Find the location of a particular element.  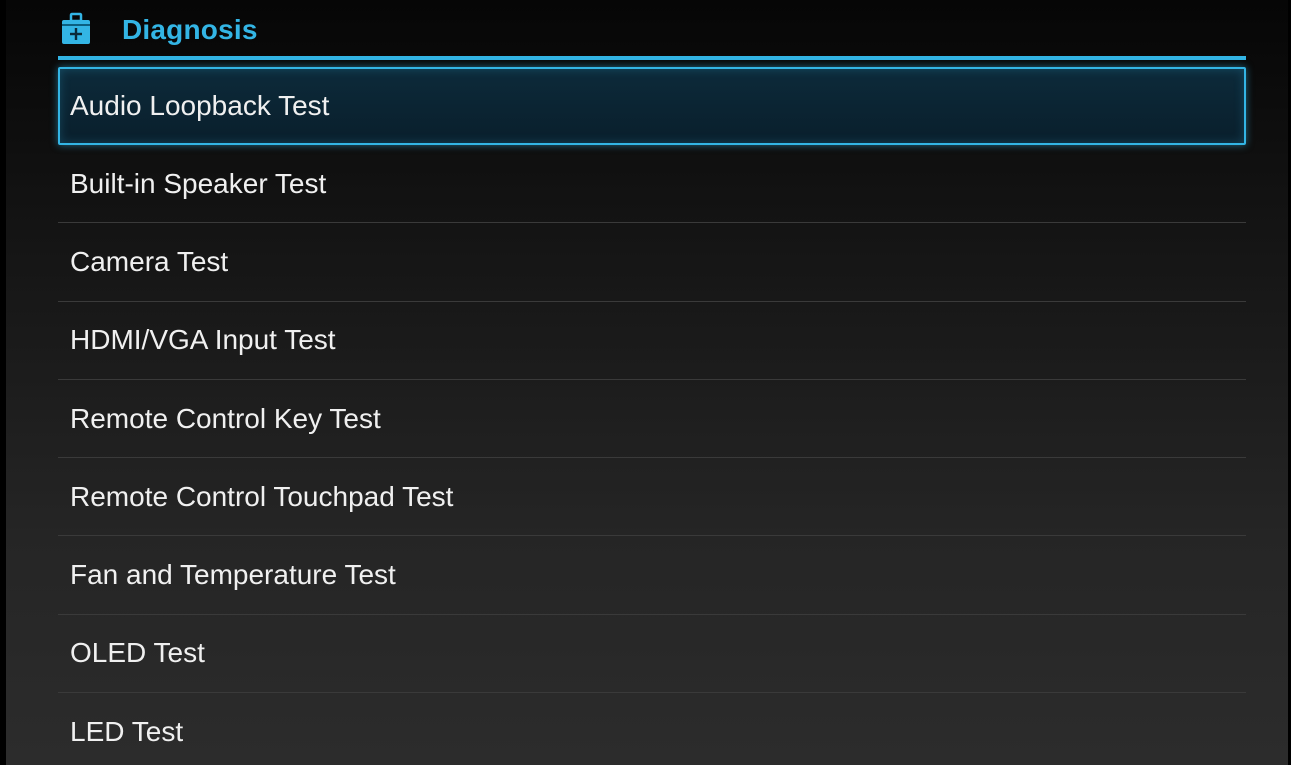

list-item-built-in-speaker-test: Built-in Speaker Test is located at coordinates (652, 184).